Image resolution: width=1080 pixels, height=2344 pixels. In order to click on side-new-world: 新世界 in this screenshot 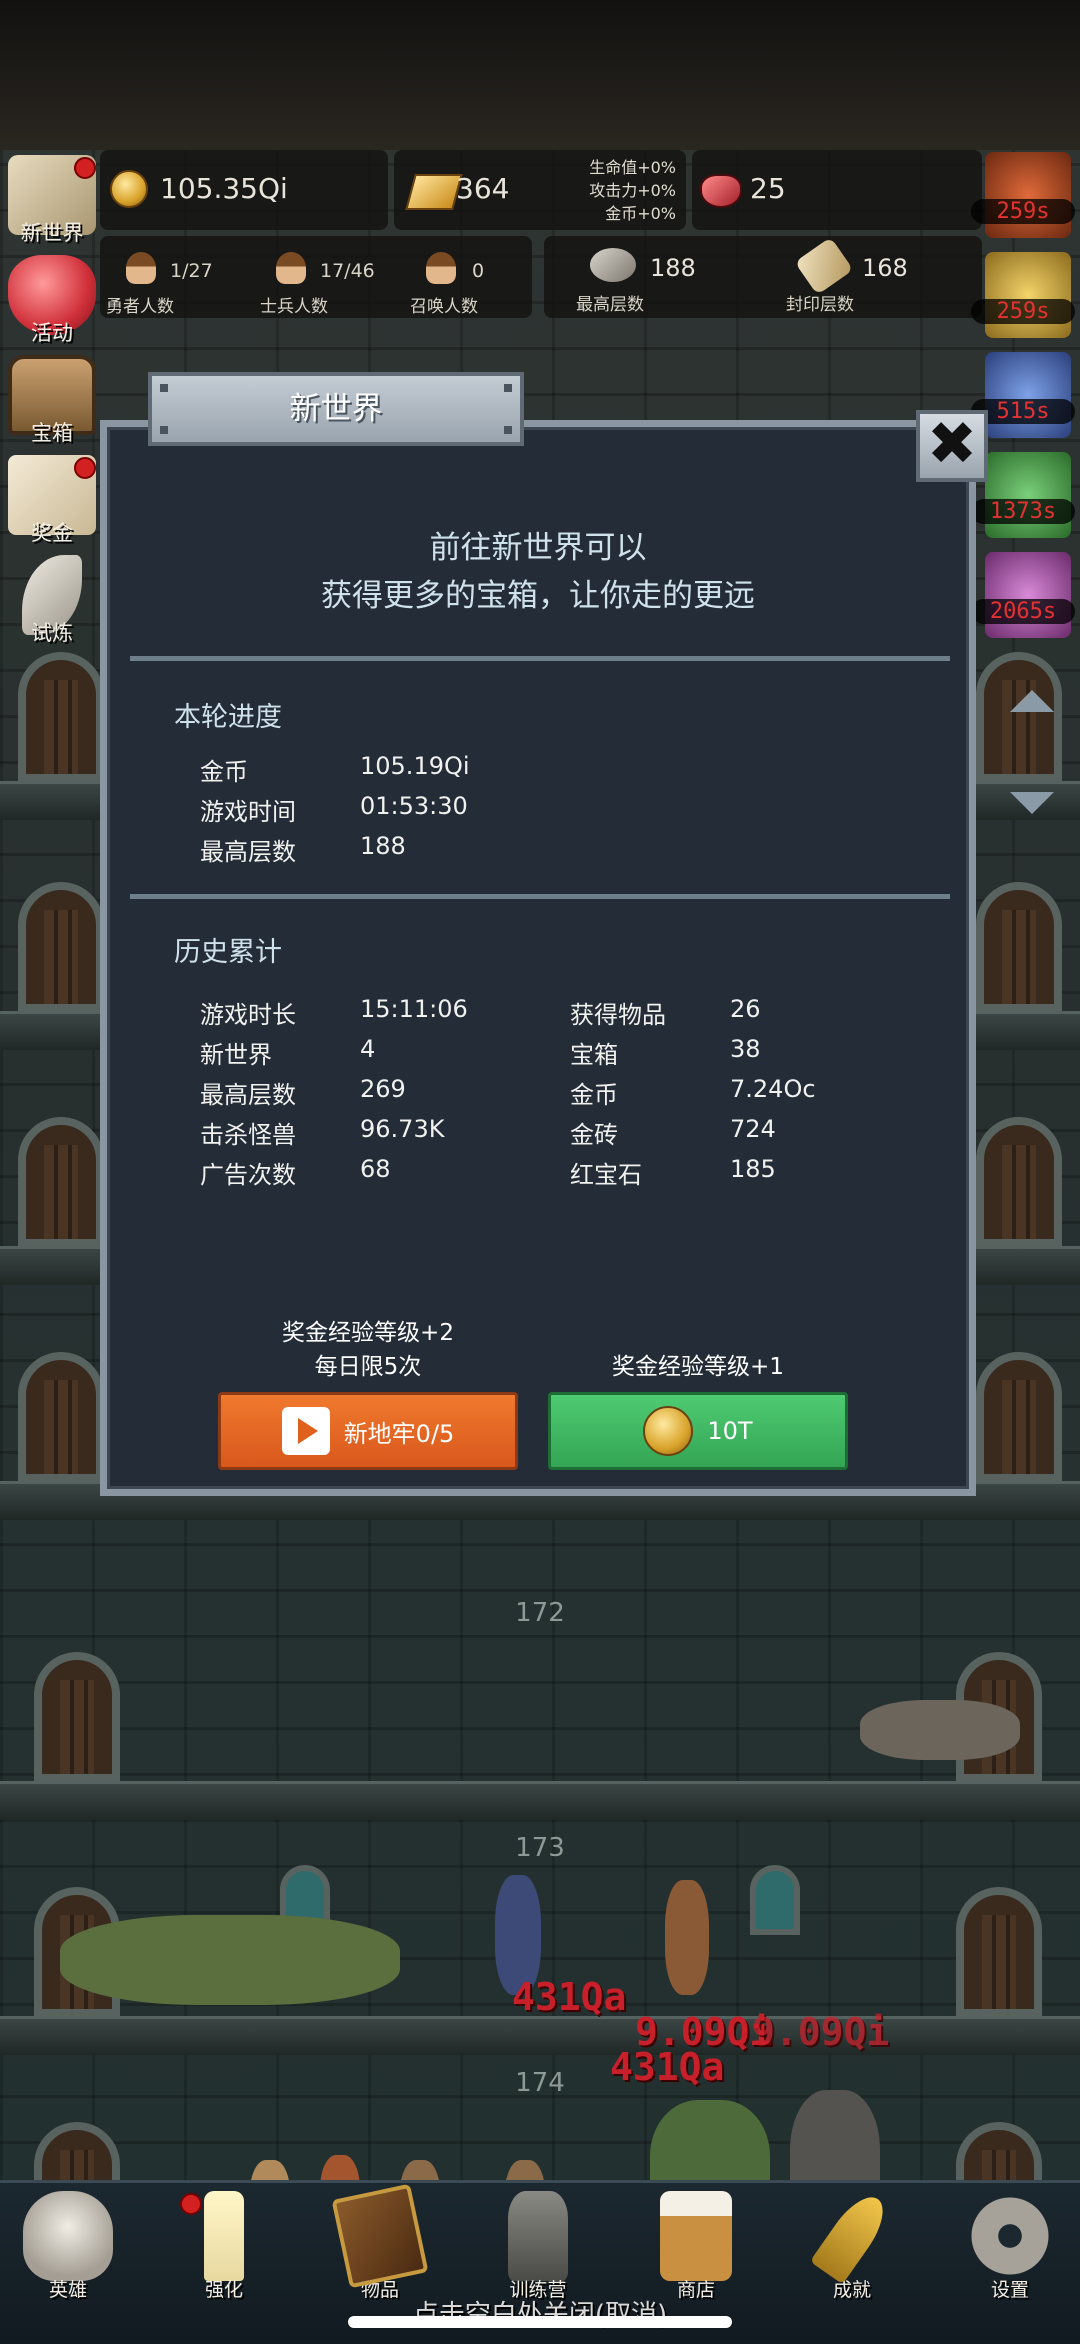, I will do `click(52, 201)`.